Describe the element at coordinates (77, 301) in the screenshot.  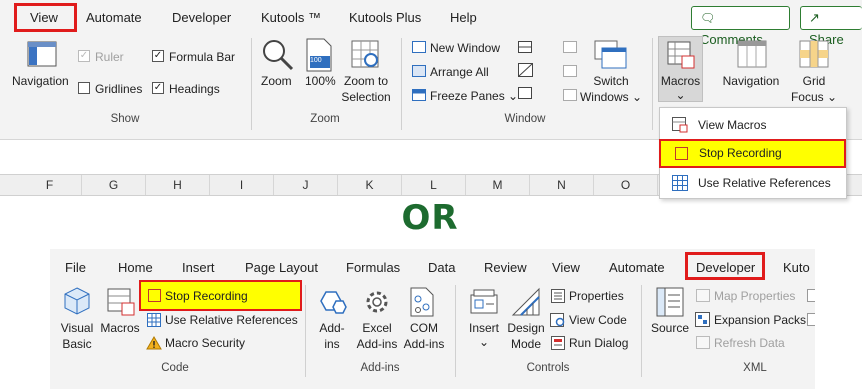
I see `visual-basic-icon` at that location.